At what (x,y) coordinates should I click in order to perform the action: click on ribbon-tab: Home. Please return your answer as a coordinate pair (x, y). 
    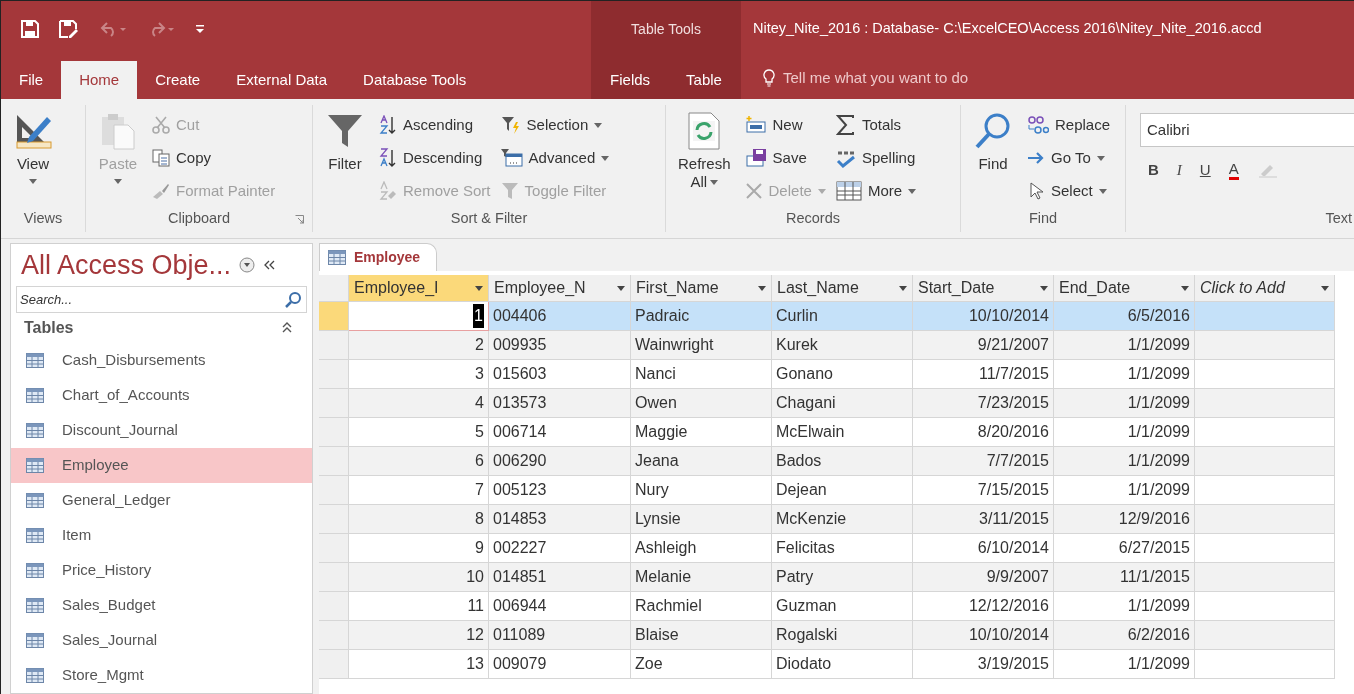
    Looking at the image, I should click on (99, 80).